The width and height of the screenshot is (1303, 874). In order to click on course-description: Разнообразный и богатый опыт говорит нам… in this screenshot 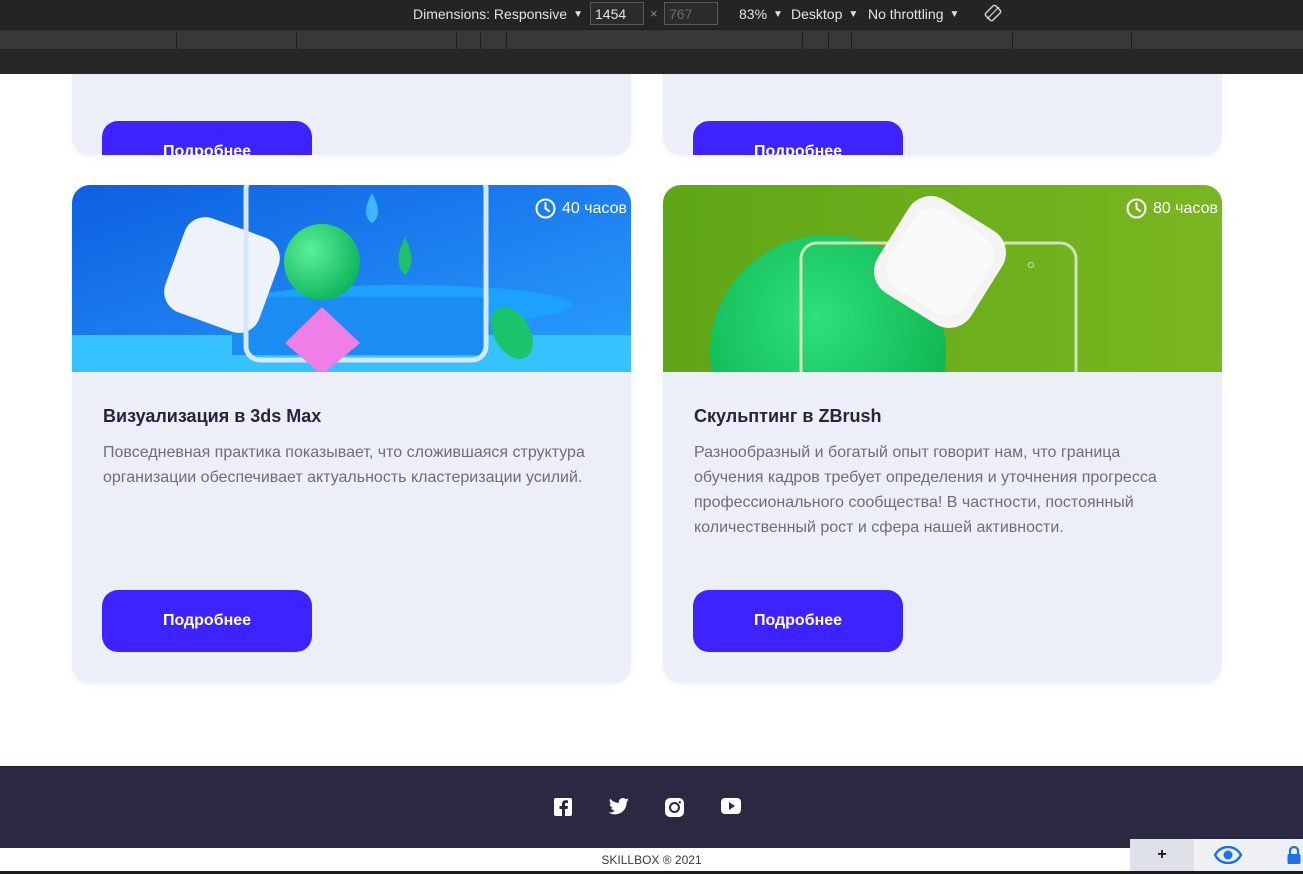, I will do `click(925, 490)`.